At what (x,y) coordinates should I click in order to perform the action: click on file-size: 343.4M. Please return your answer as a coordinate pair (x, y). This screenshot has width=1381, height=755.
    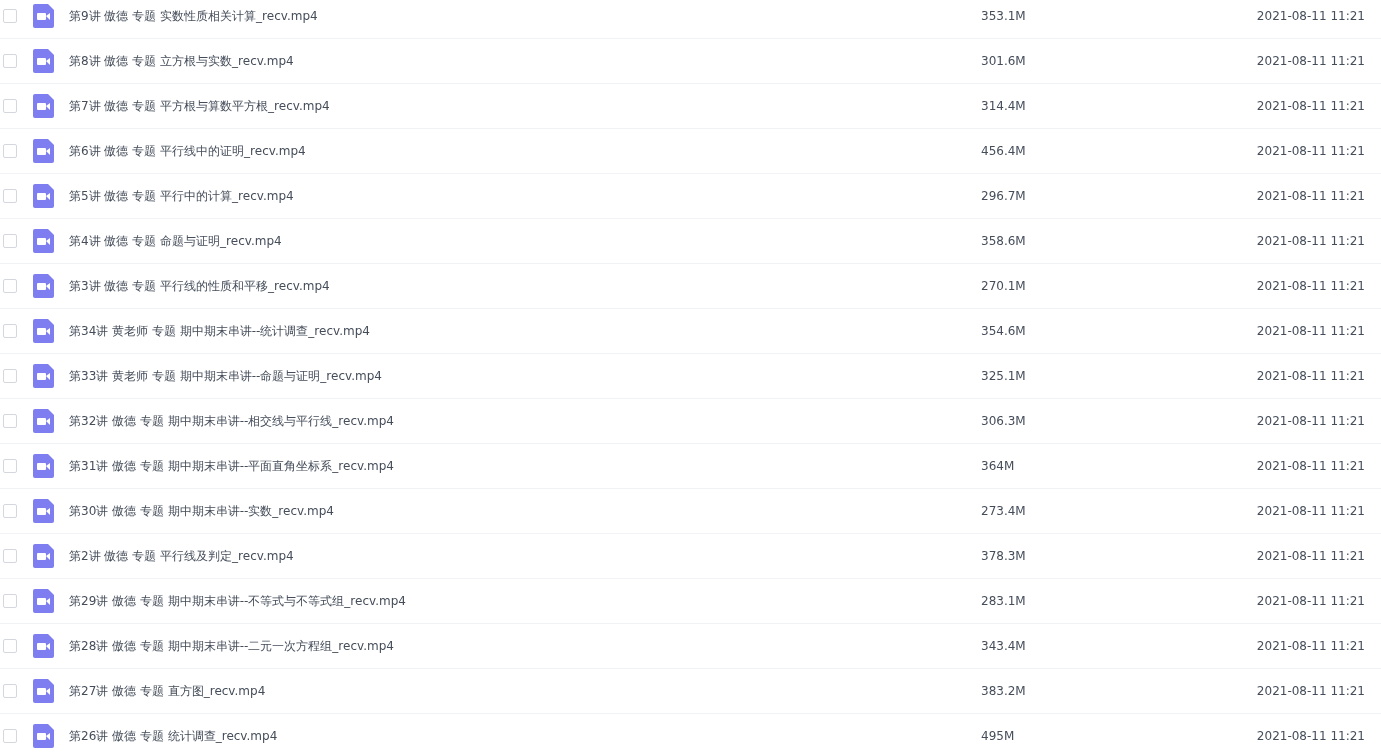
    Looking at the image, I should click on (1004, 646).